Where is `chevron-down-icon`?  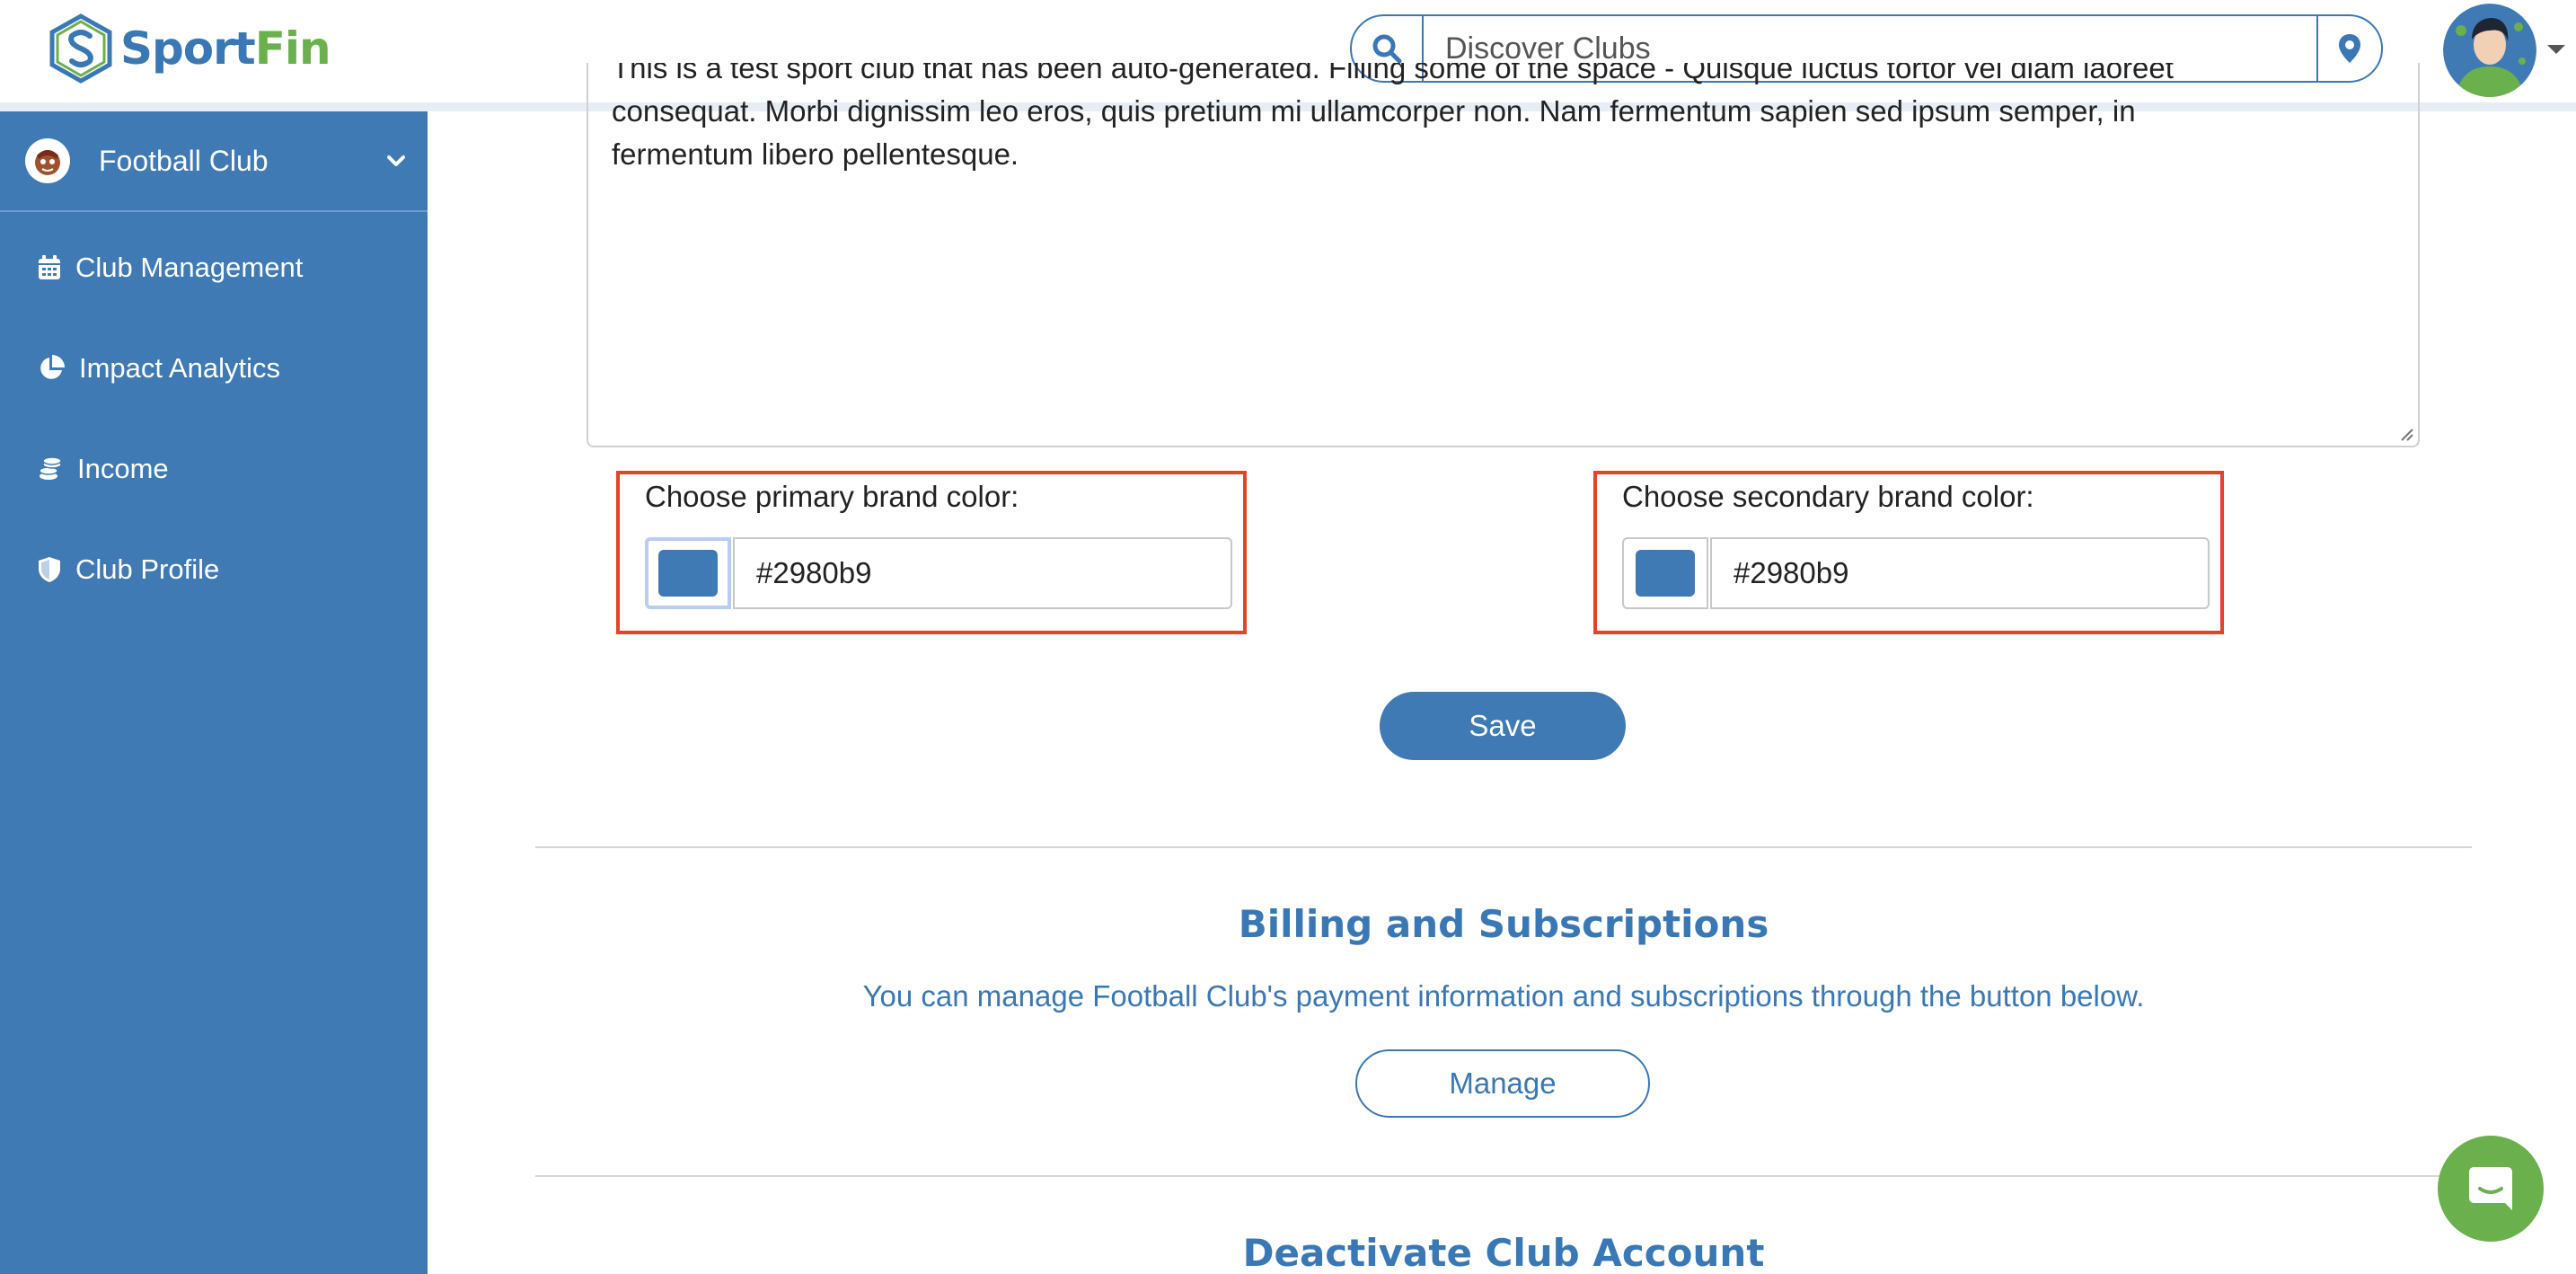
chevron-down-icon is located at coordinates (396, 160).